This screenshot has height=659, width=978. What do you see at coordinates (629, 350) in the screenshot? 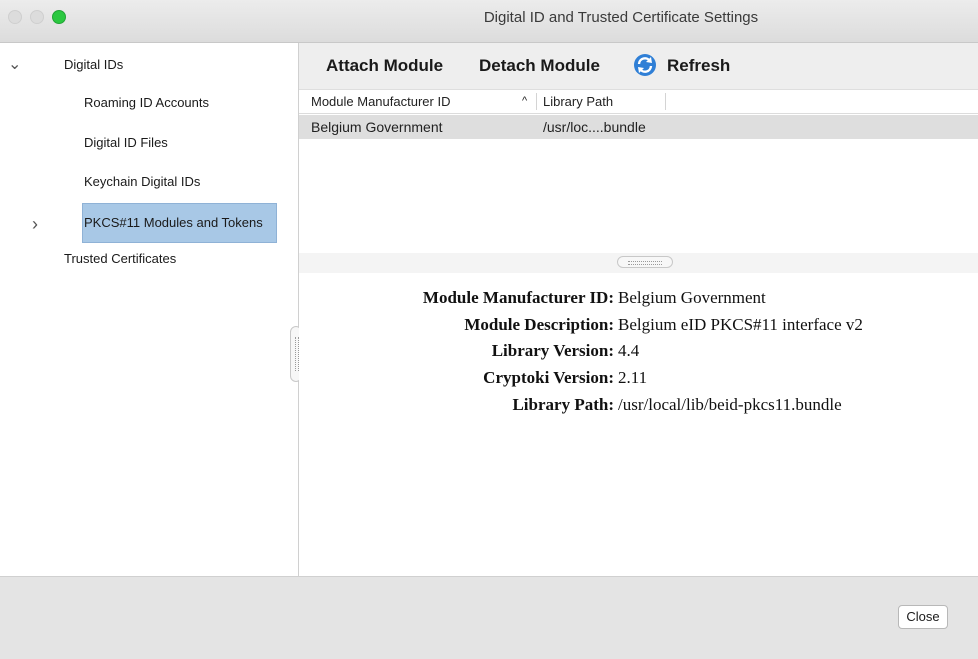
I see `detail-value-library-version: 4.4` at bounding box center [629, 350].